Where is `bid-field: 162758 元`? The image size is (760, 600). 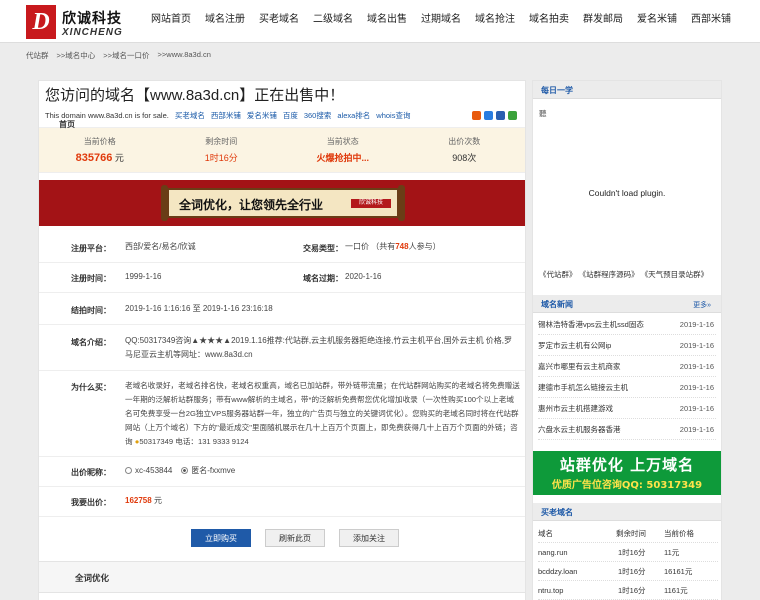 bid-field: 162758 元 is located at coordinates (143, 501).